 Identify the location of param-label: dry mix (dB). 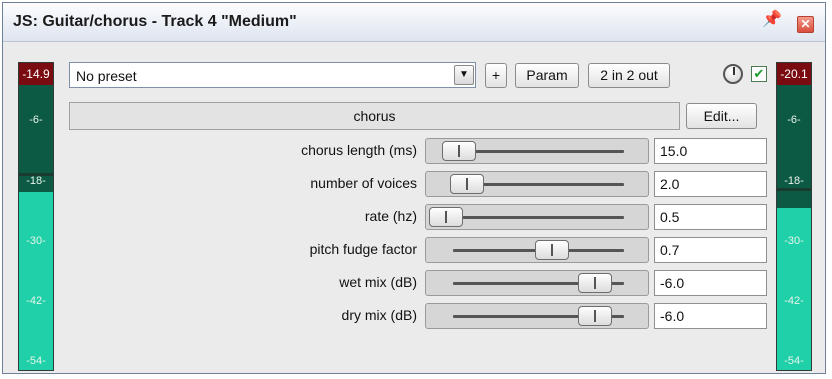
(379, 315).